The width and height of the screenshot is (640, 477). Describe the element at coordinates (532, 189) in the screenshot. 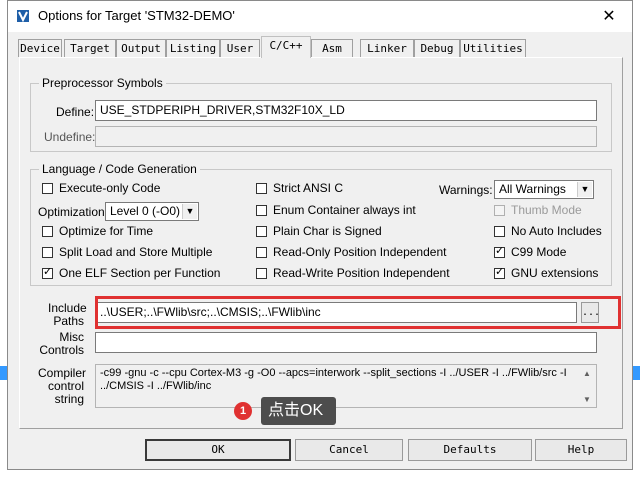

I see `warnings-value: All Warnings` at that location.